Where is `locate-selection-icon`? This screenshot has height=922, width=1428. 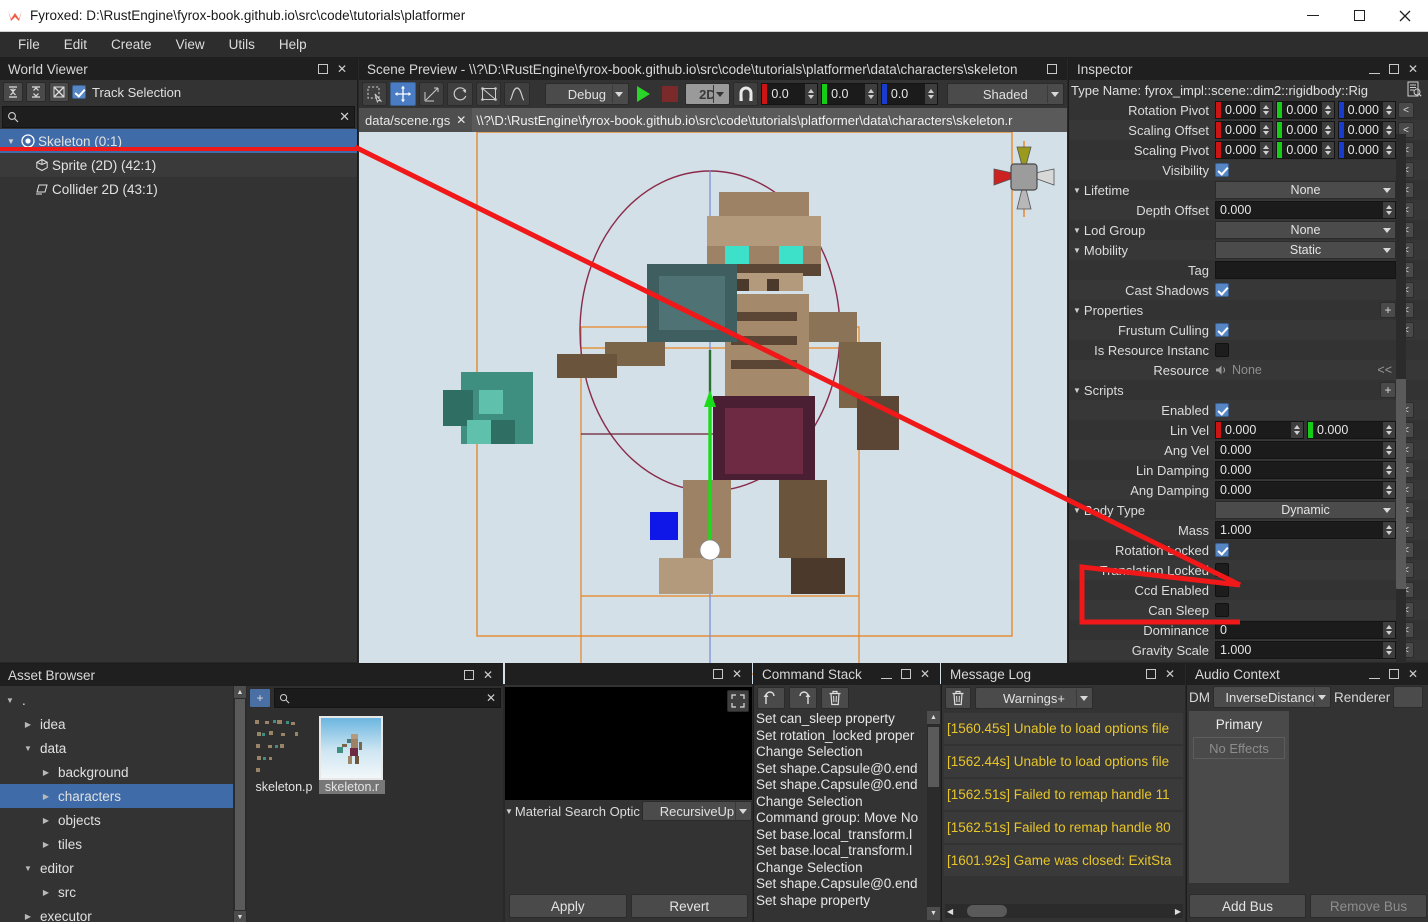 locate-selection-icon is located at coordinates (59, 92).